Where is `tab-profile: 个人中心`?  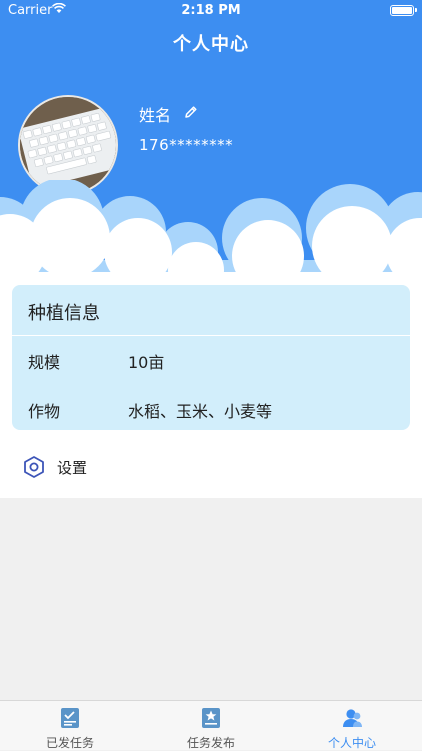
tab-profile: 个人中心 is located at coordinates (352, 726).